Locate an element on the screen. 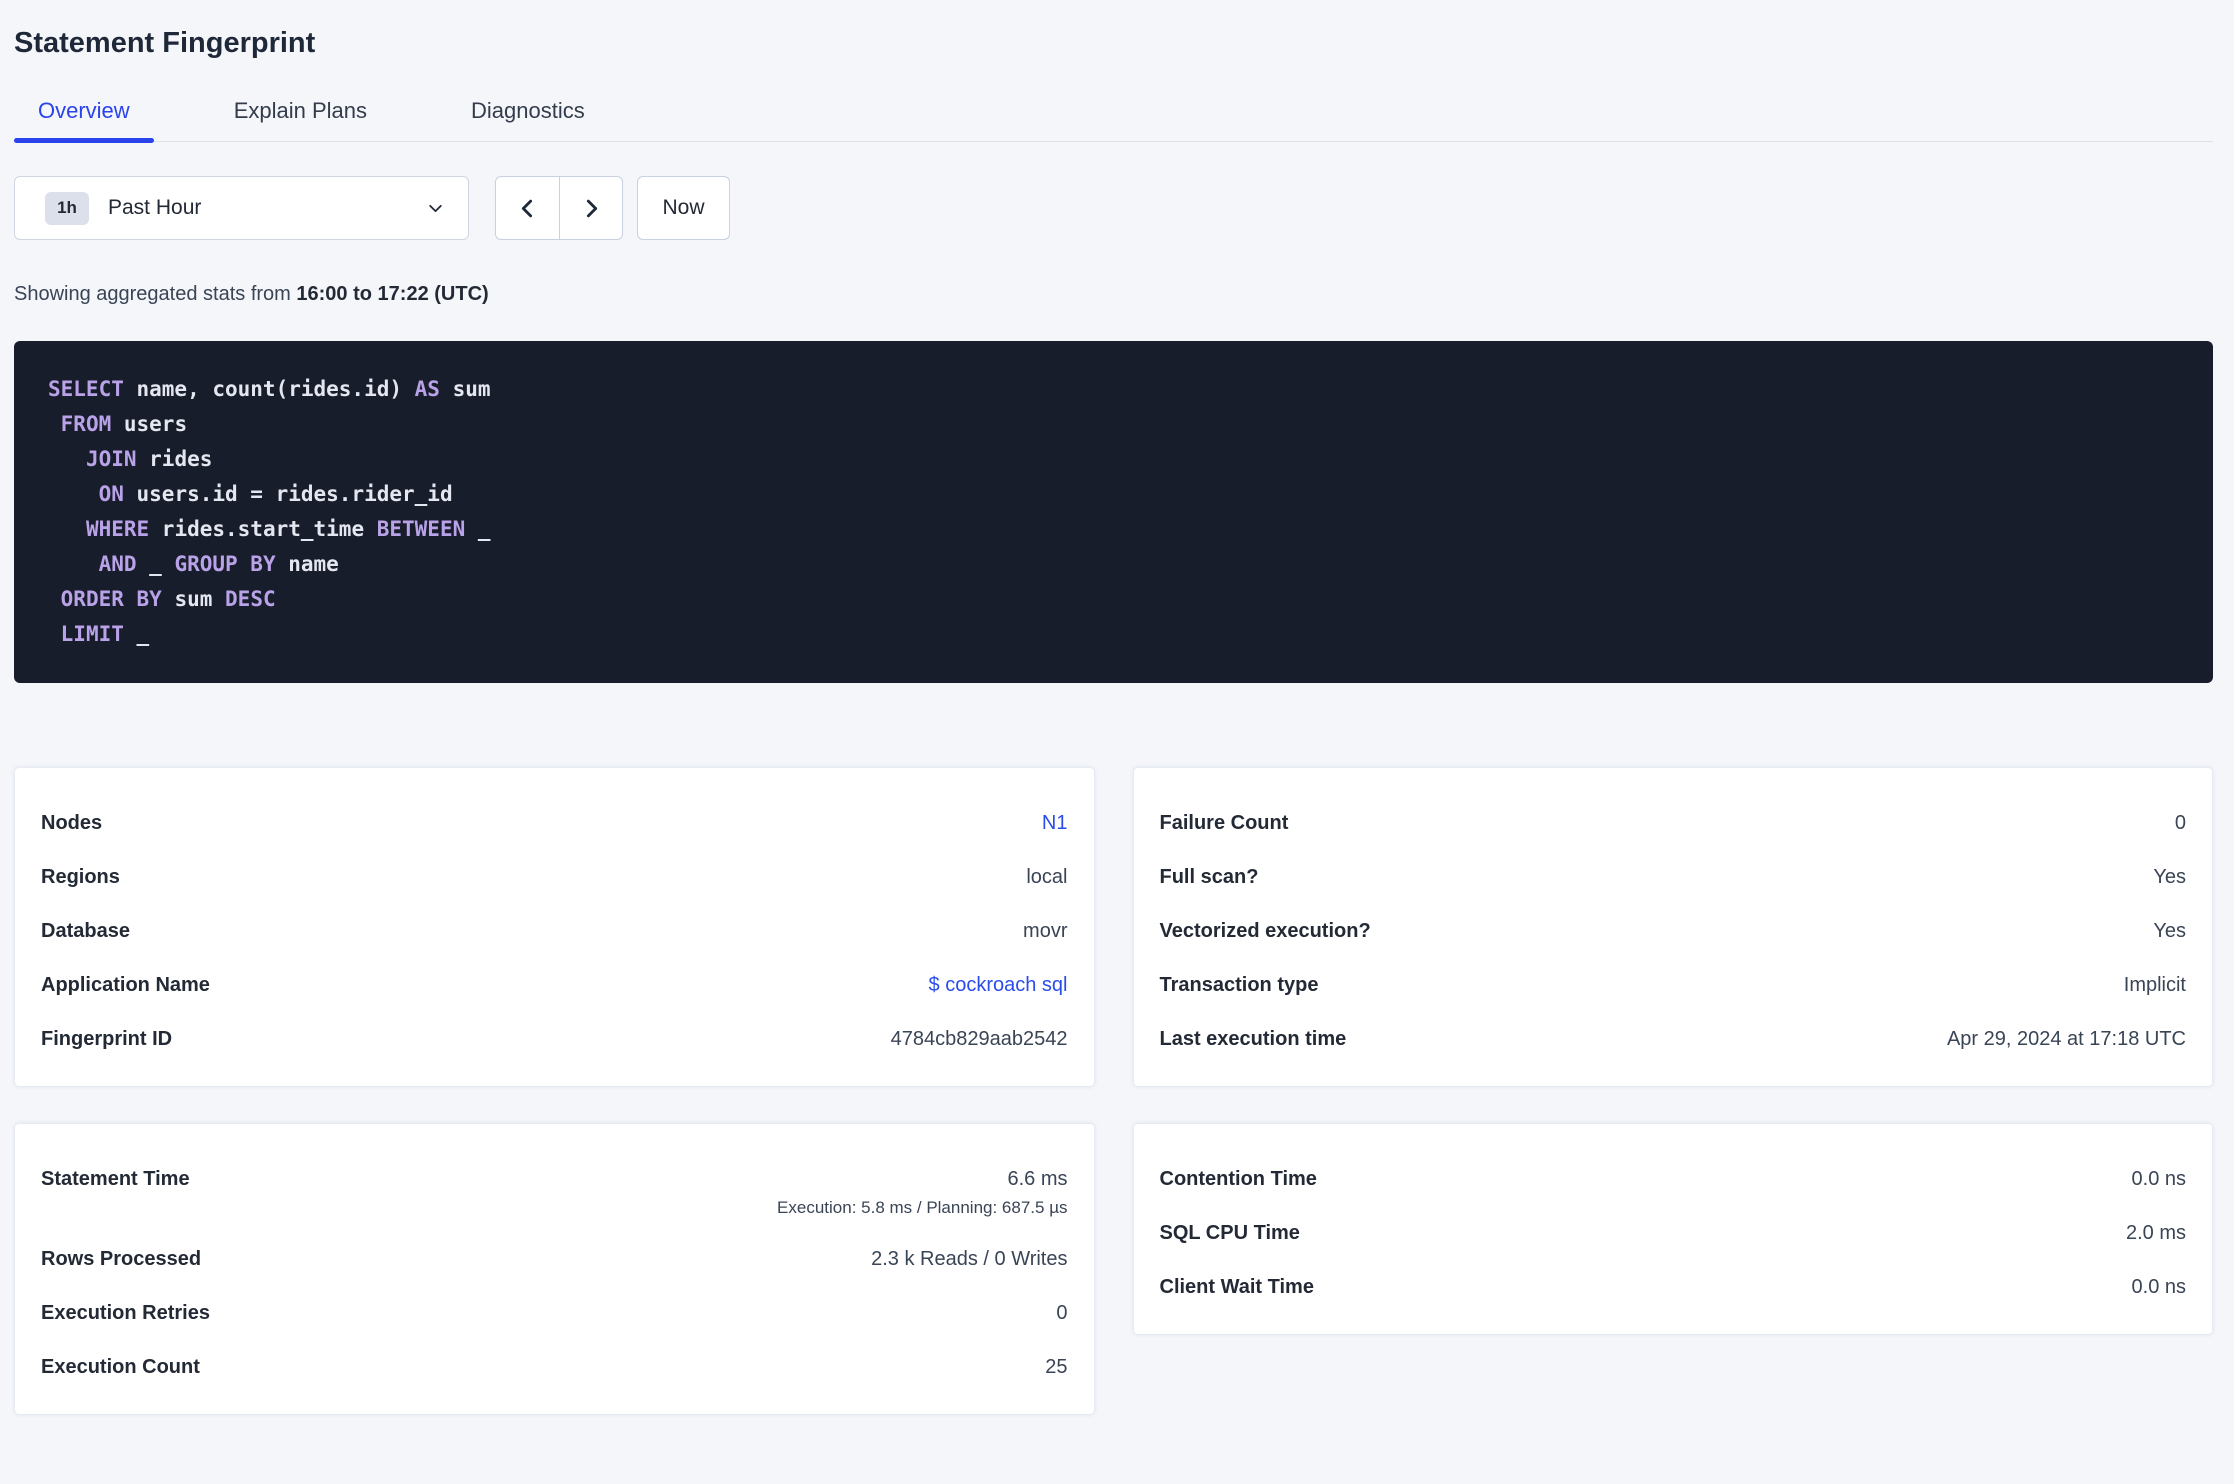 The width and height of the screenshot is (2234, 1484). stat-row: Client Wait Time 0.0 ns is located at coordinates (1673, 1287).